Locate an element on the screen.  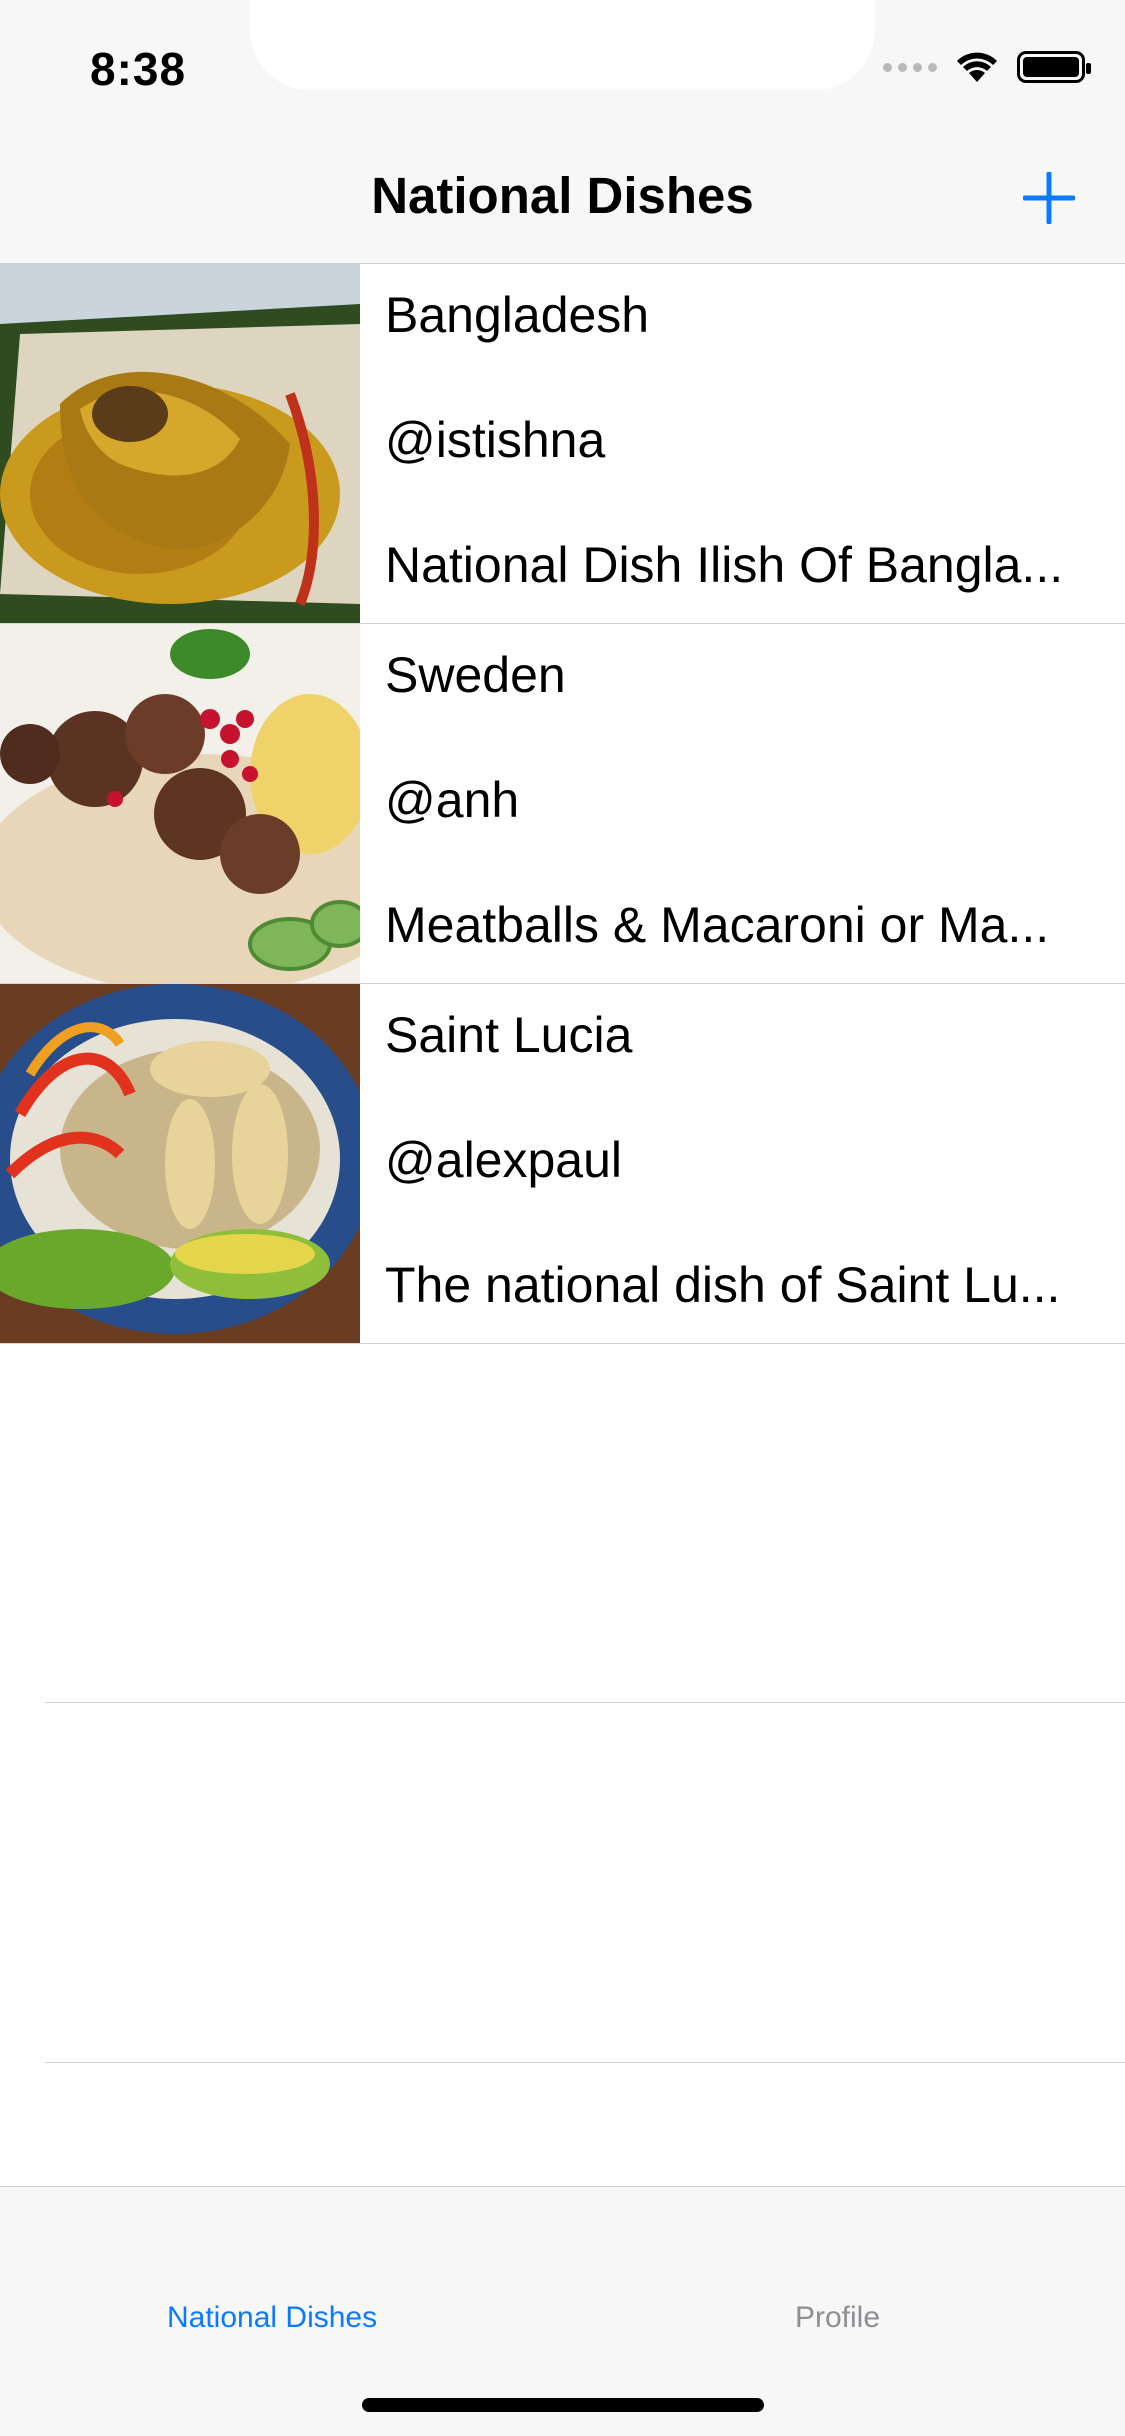
notch is located at coordinates (562, 45).